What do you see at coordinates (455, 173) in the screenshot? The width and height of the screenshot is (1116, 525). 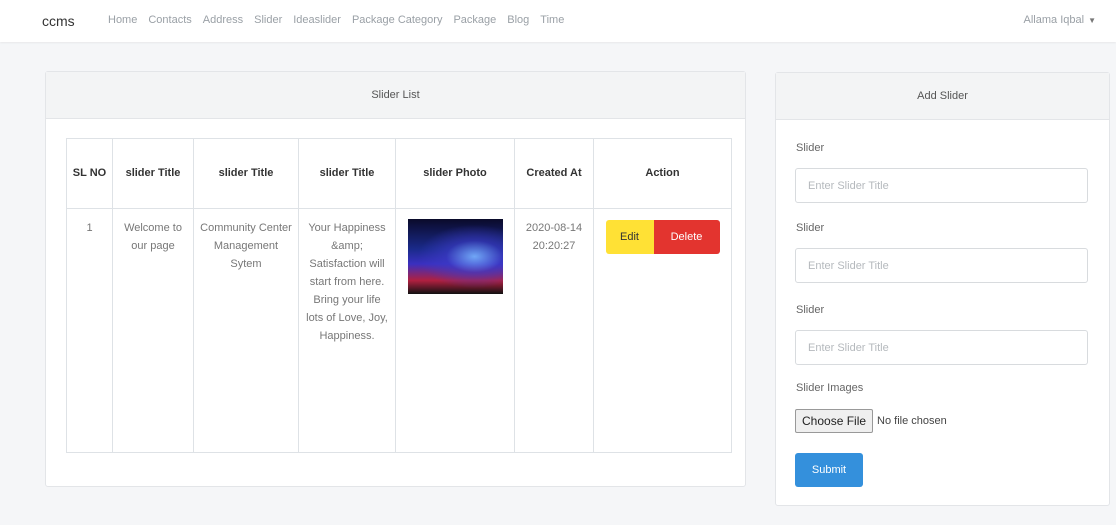 I see `column-header-slider-photo: slider Photo` at bounding box center [455, 173].